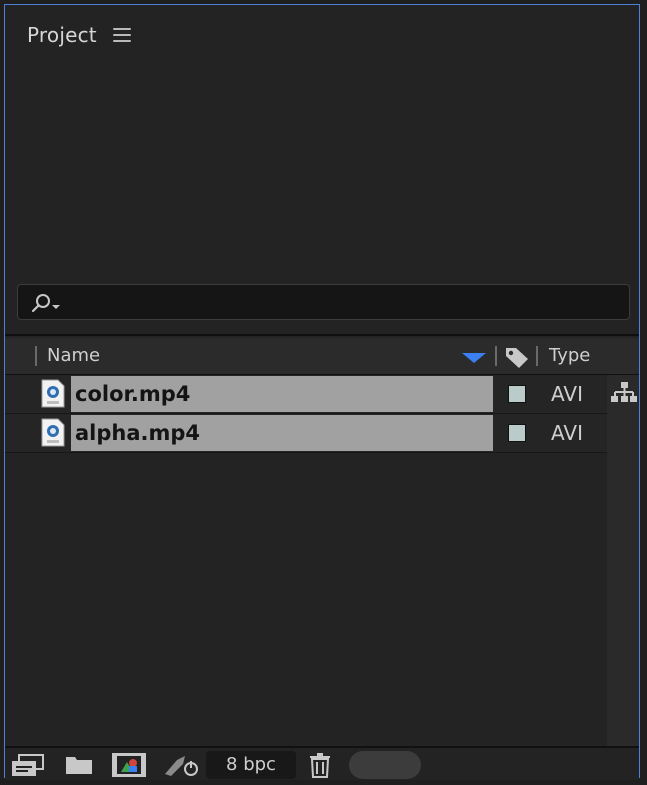 The width and height of the screenshot is (647, 785). Describe the element at coordinates (569, 355) in the screenshot. I see `type-column-header: Type` at that location.